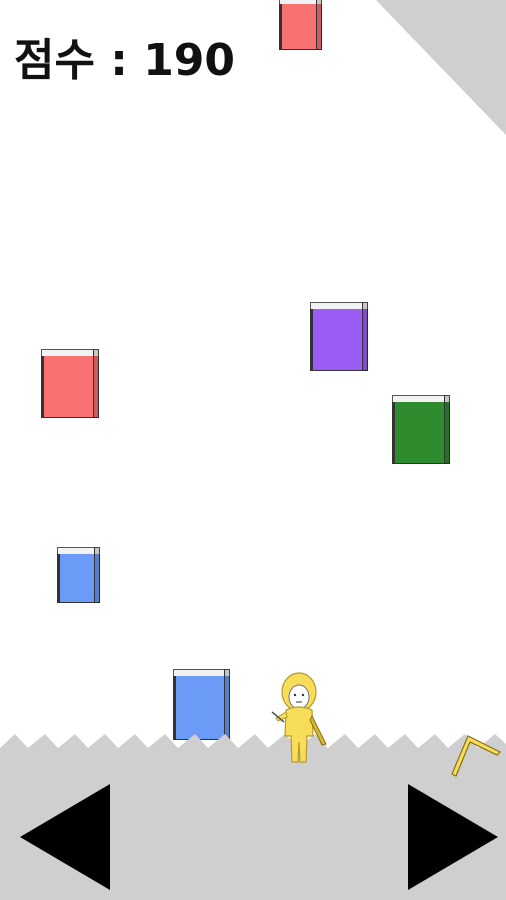  I want to click on corner-wedge, so click(441, 67).